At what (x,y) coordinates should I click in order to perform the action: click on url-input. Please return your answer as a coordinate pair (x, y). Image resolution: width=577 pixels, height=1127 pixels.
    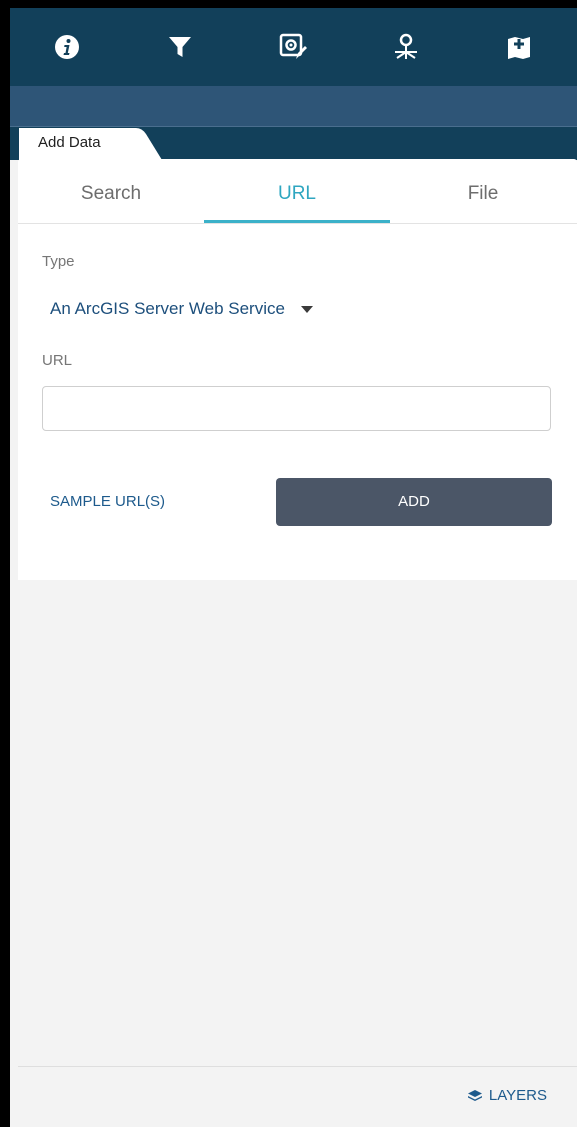
    Looking at the image, I should click on (296, 408).